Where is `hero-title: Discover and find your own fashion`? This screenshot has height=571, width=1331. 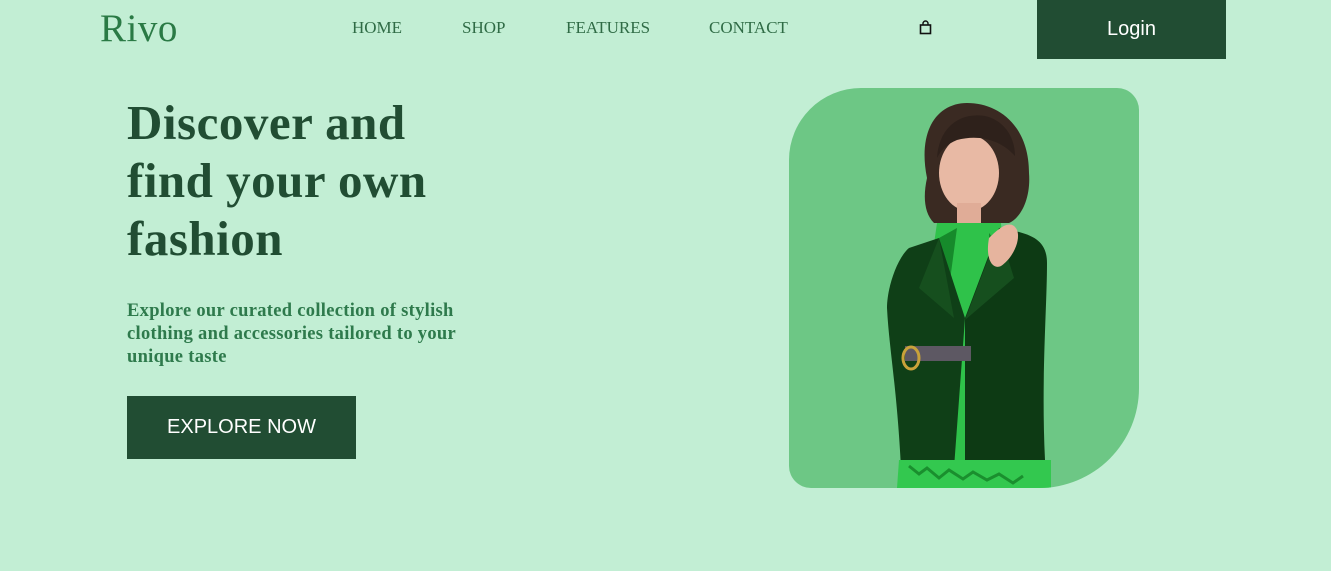
hero-title: Discover and find your own fashion is located at coordinates (317, 181).